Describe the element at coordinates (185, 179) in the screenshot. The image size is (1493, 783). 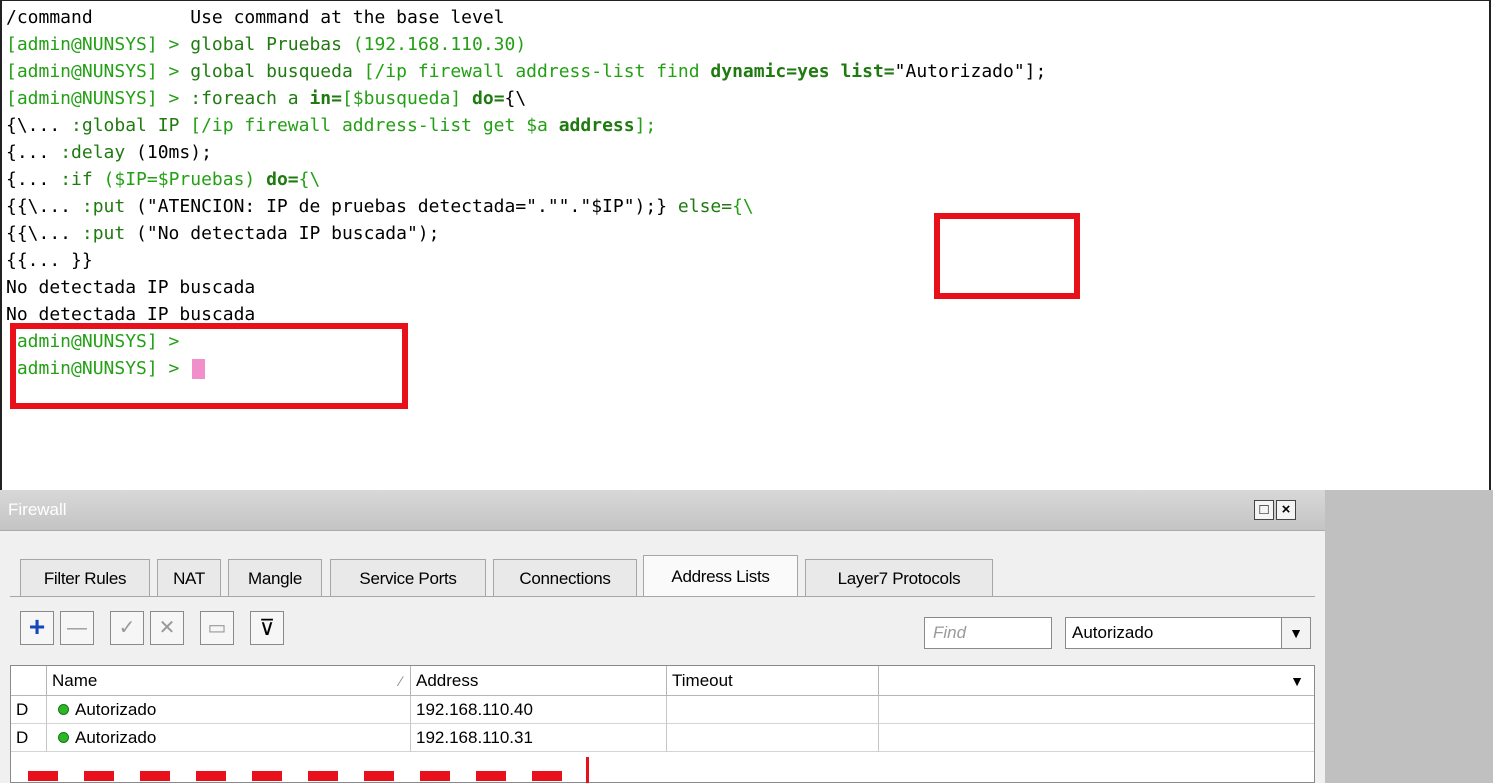
I see `terminal-argument: ($IP=$Pruebas)` at that location.